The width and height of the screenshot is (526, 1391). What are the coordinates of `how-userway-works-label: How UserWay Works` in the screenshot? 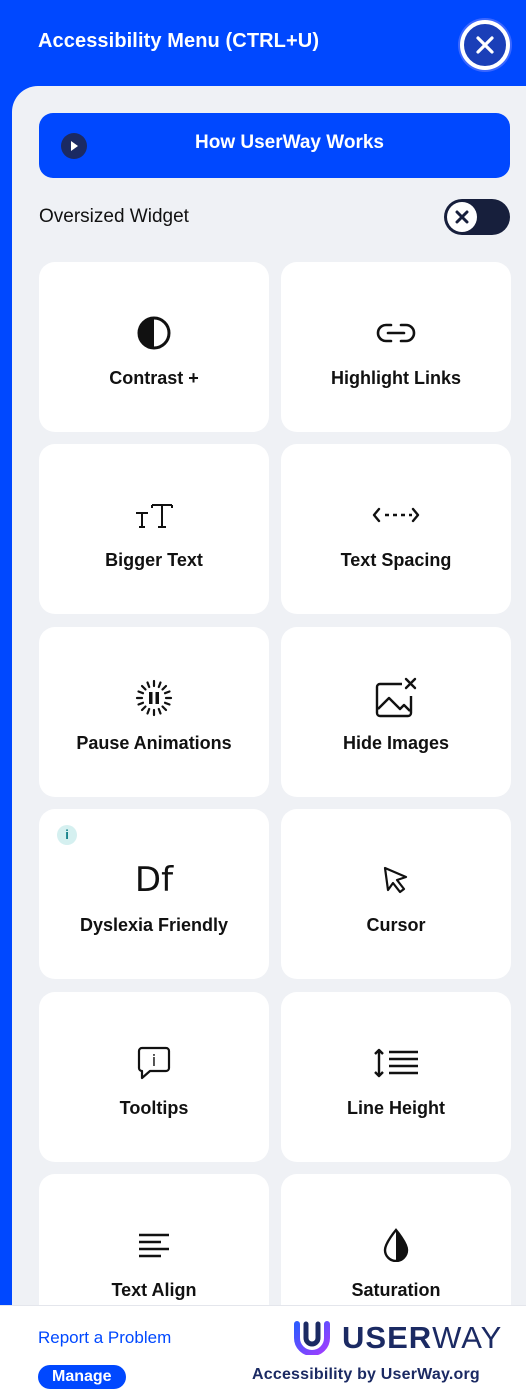 It's located at (289, 142).